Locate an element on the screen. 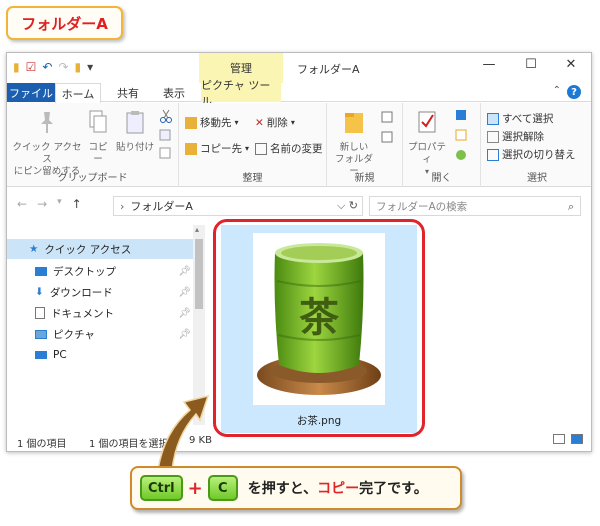 The width and height of the screenshot is (600, 526). folder-title-label: フォルダーA is located at coordinates (64, 23).